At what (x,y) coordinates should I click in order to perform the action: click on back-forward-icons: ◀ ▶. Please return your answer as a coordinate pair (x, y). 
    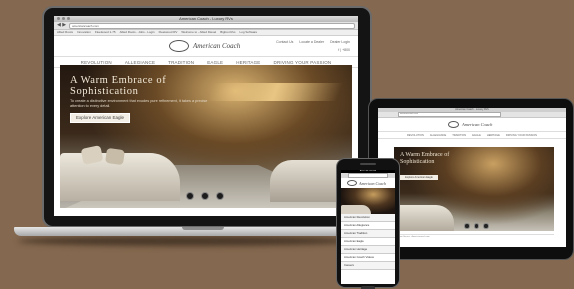
    Looking at the image, I should click on (61, 25).